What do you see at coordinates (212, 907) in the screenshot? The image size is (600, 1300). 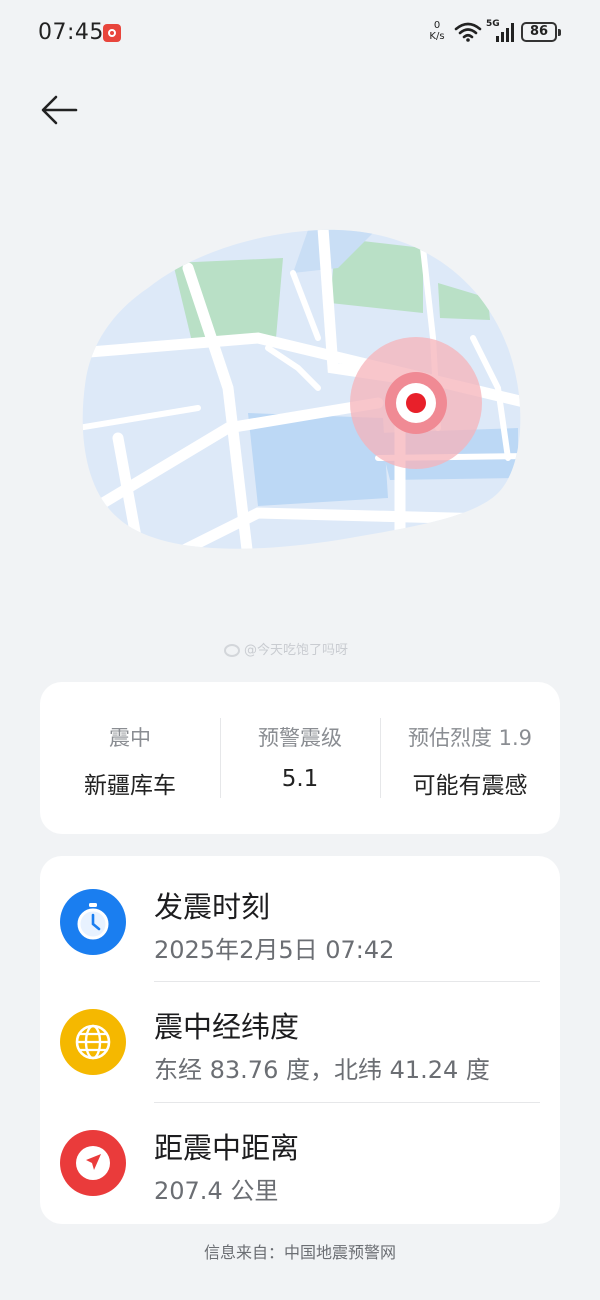 I see `origin-time-title: 发震时刻` at bounding box center [212, 907].